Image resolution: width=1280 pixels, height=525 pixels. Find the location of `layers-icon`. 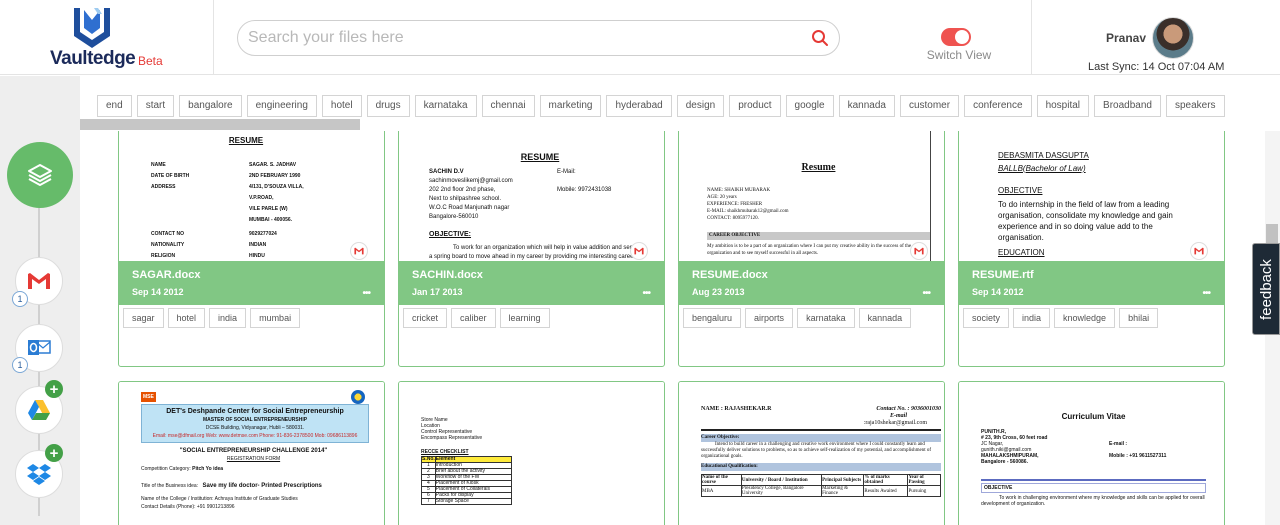

layers-icon is located at coordinates (40, 175).